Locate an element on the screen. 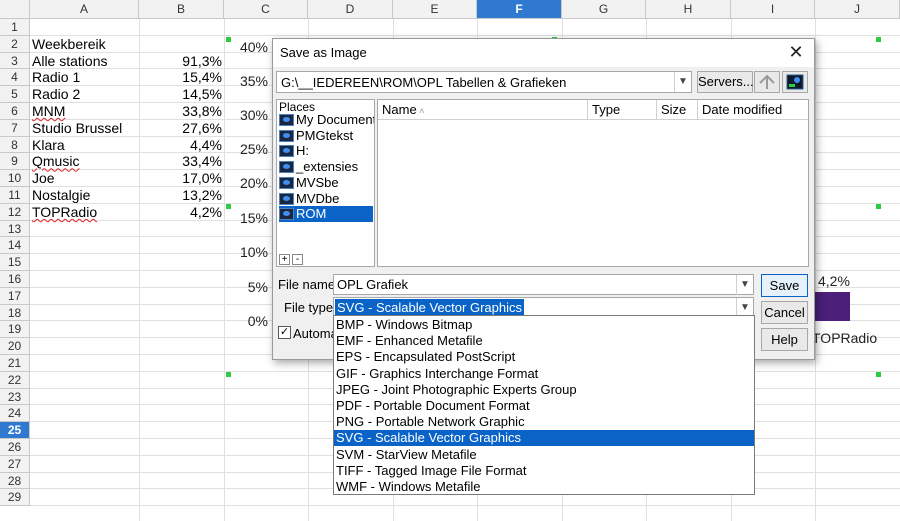 The width and height of the screenshot is (900, 521). cell-value: 4,4% is located at coordinates (180, 145).